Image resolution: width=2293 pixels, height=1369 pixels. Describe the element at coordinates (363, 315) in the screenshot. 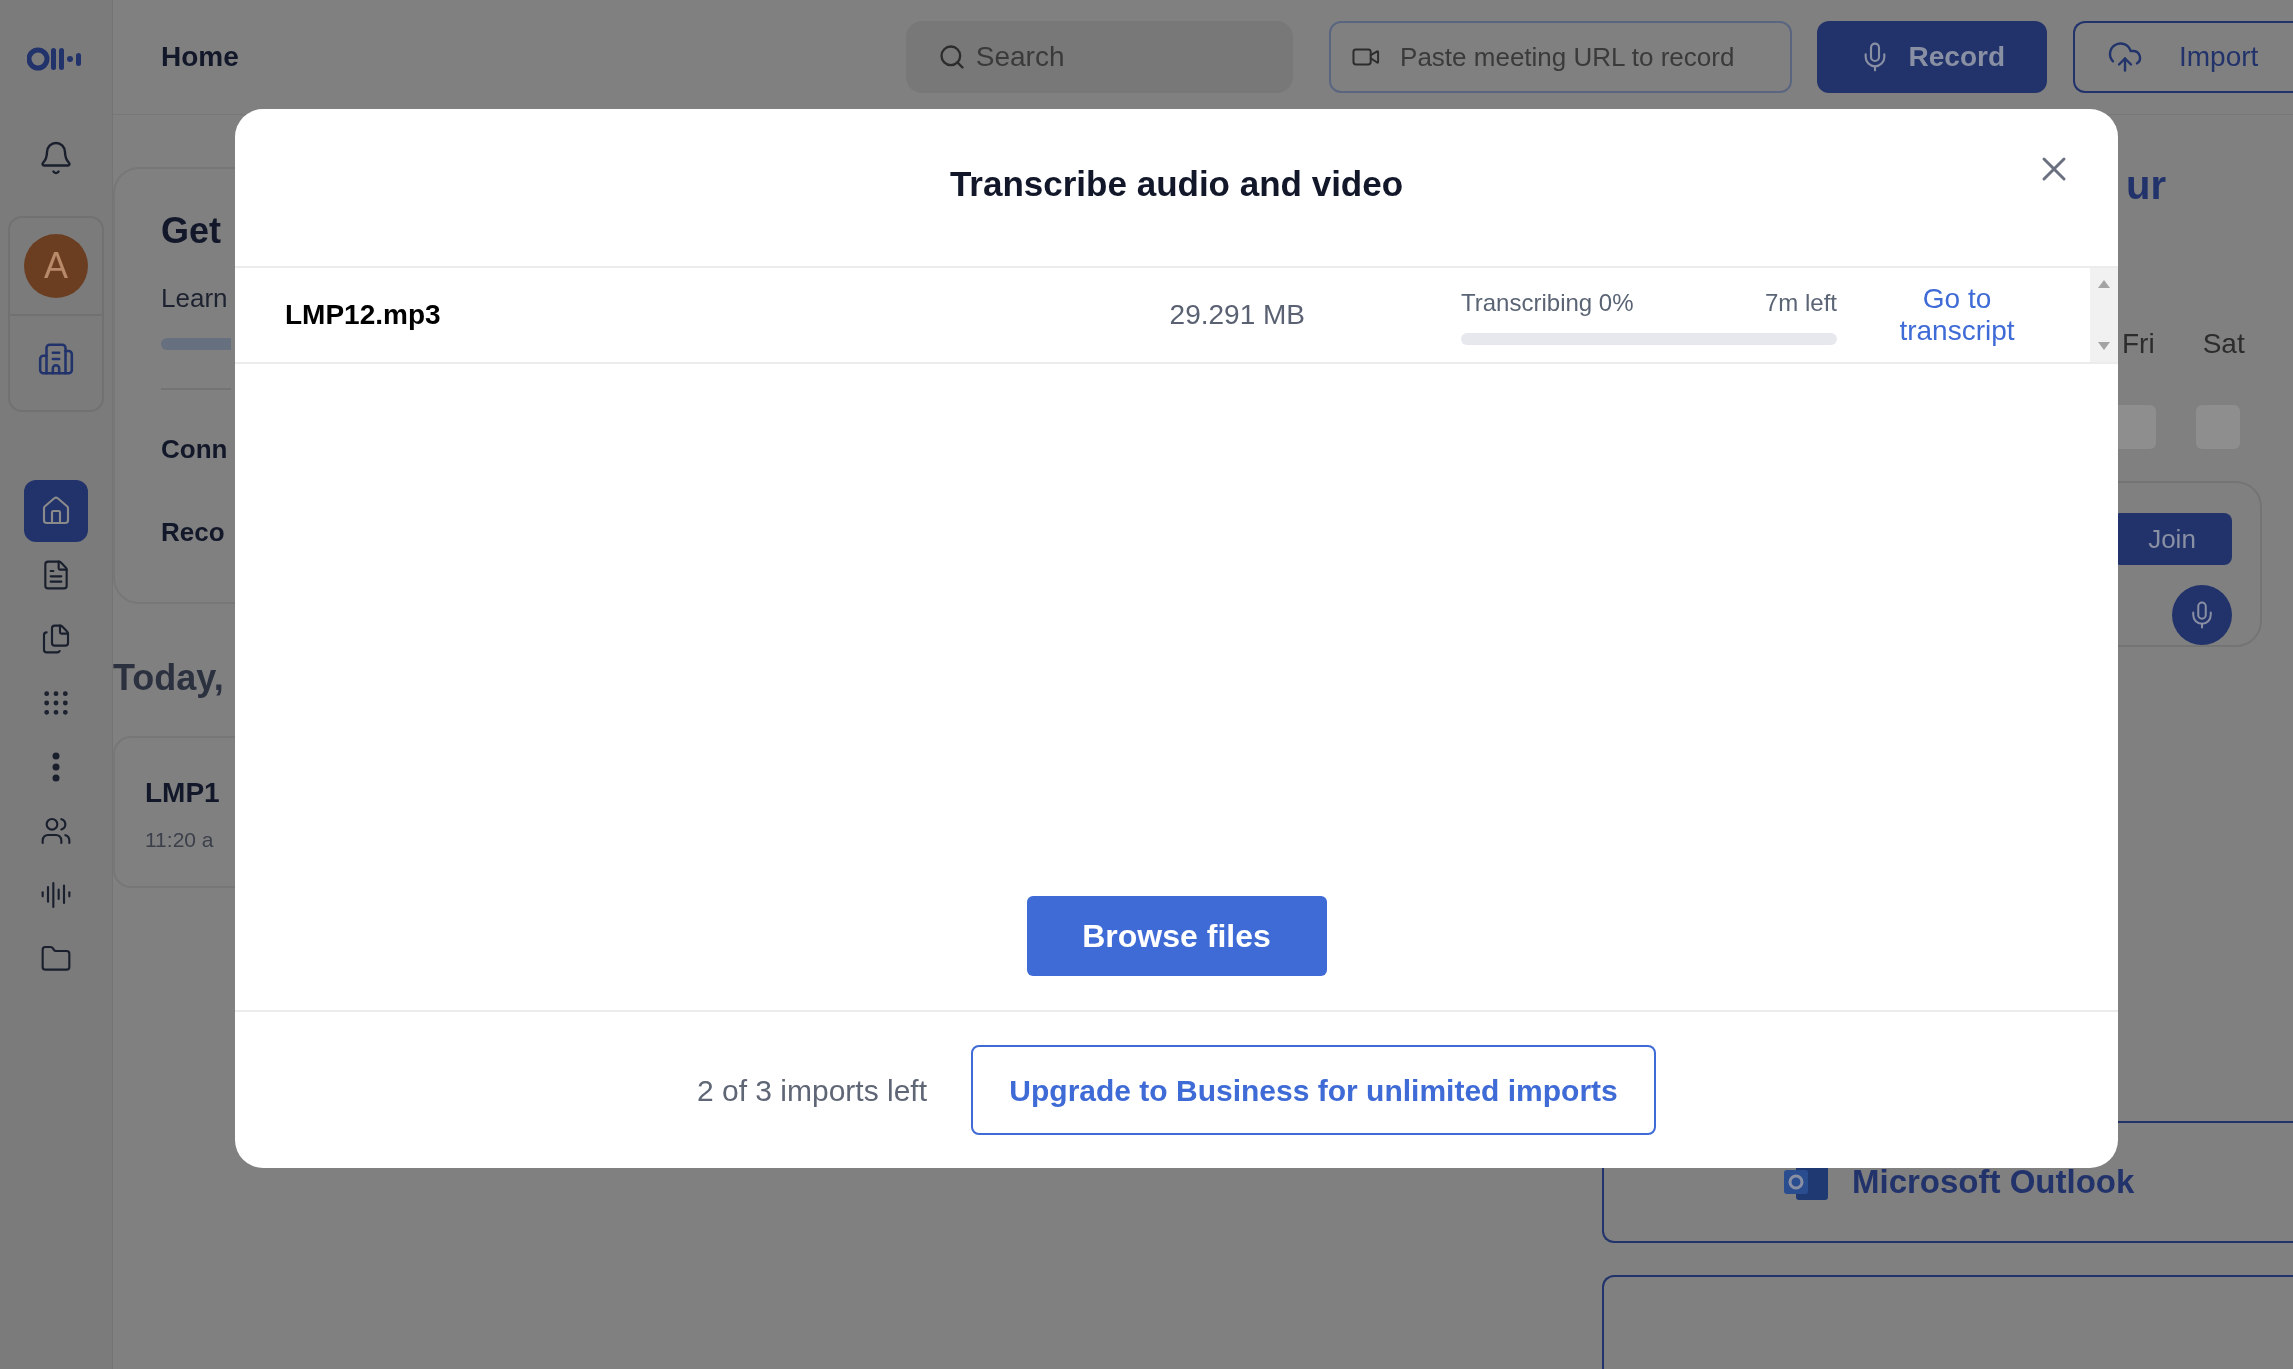

I see `file-name: LMP12.mp3` at that location.